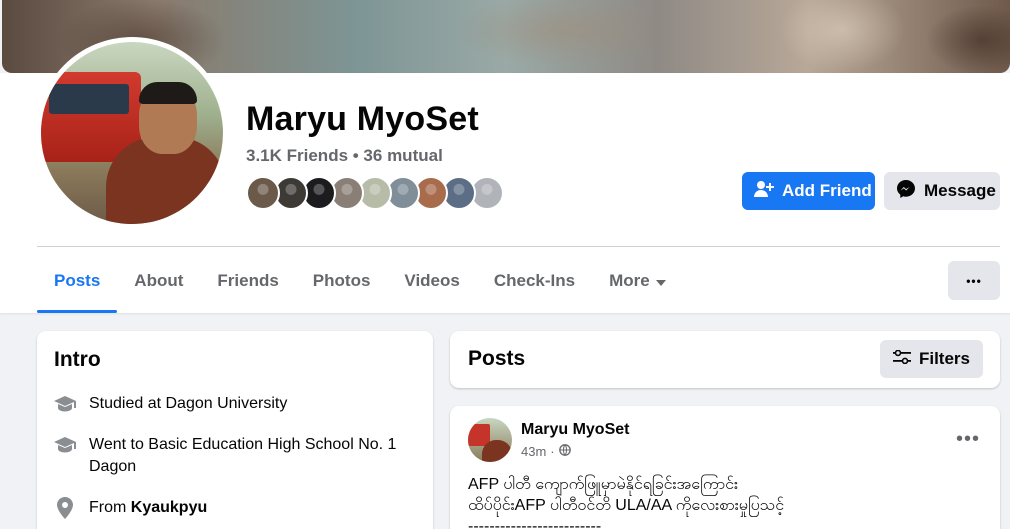 This screenshot has width=1010, height=529. Describe the element at coordinates (764, 191) in the screenshot. I see `add-friend-icon` at that location.